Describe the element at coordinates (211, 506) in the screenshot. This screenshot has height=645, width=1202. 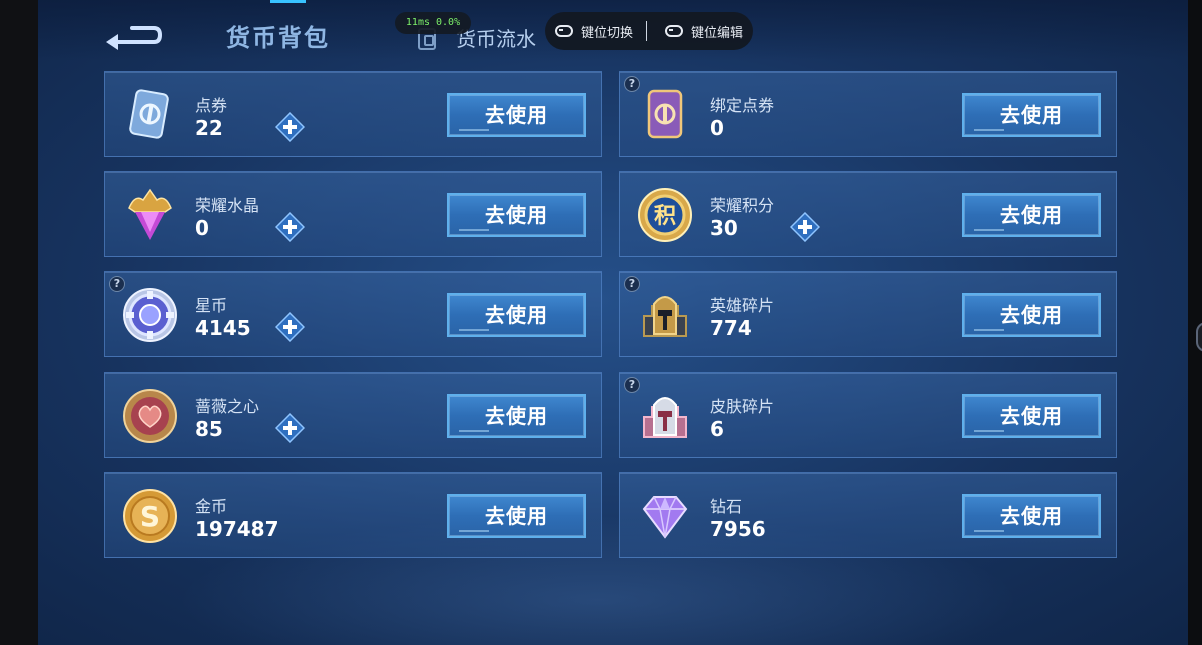
I see `currency-name: 金币` at that location.